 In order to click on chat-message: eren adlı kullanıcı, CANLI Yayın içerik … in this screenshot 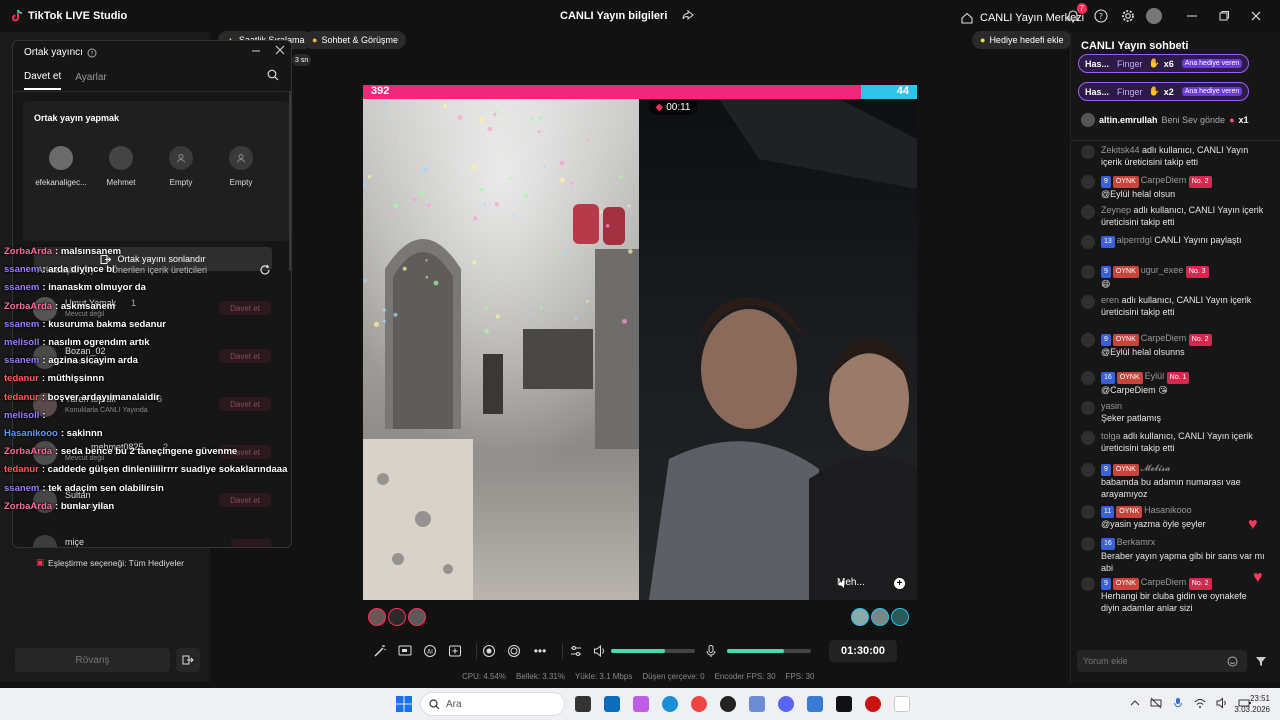, I will do `click(1174, 306)`.